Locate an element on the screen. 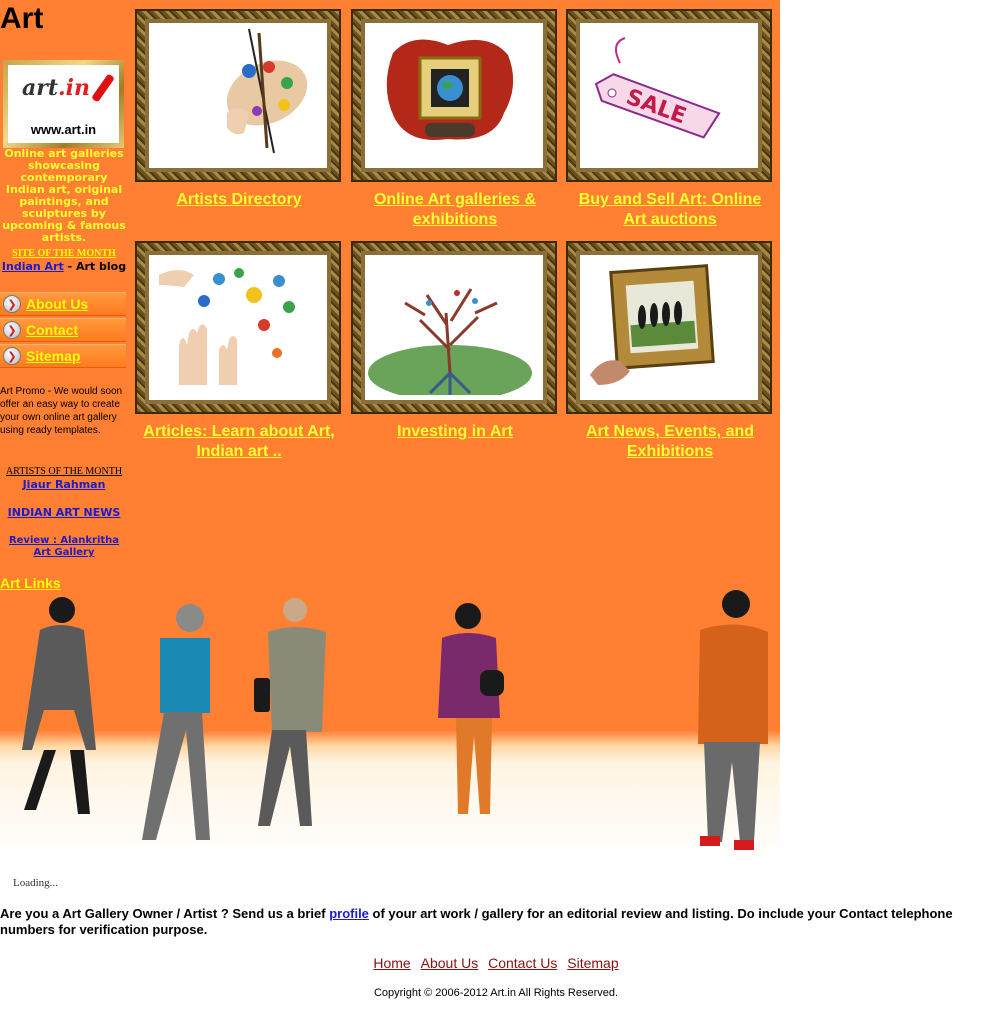 The image size is (992, 1016). nav-sitemap-label: Sitemap is located at coordinates (53, 356).